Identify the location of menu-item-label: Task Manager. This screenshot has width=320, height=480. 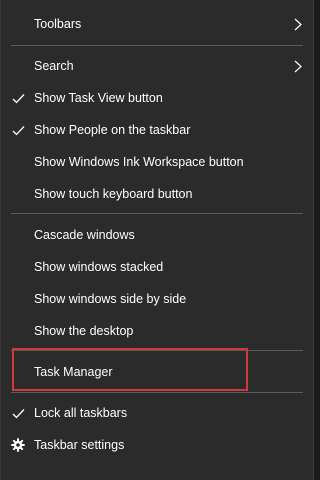
(73, 372).